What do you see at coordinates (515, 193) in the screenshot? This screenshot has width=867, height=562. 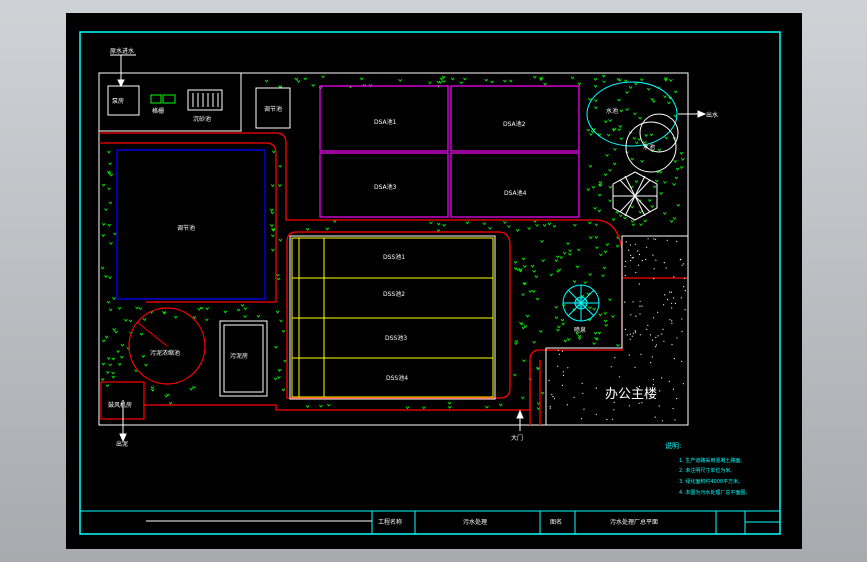 I see `dsa4-label: DSA池4` at bounding box center [515, 193].